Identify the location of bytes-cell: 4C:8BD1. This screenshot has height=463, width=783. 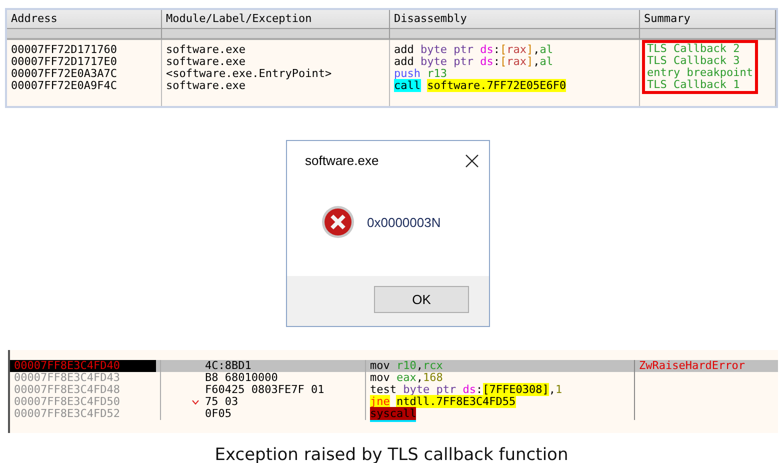
(228, 366).